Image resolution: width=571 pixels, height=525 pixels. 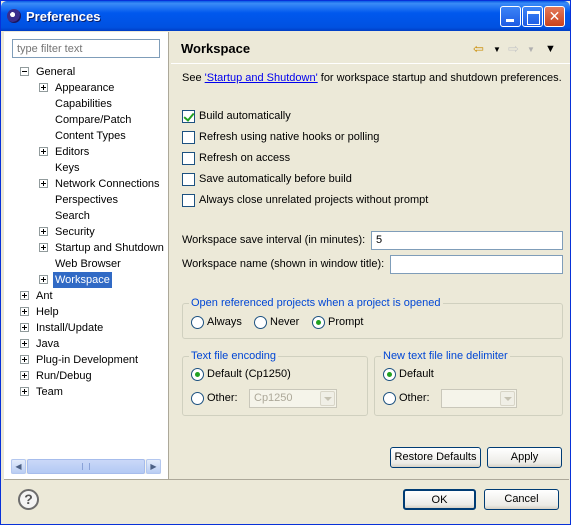 What do you see at coordinates (554, 16) in the screenshot?
I see `close-button: ✕` at bounding box center [554, 16].